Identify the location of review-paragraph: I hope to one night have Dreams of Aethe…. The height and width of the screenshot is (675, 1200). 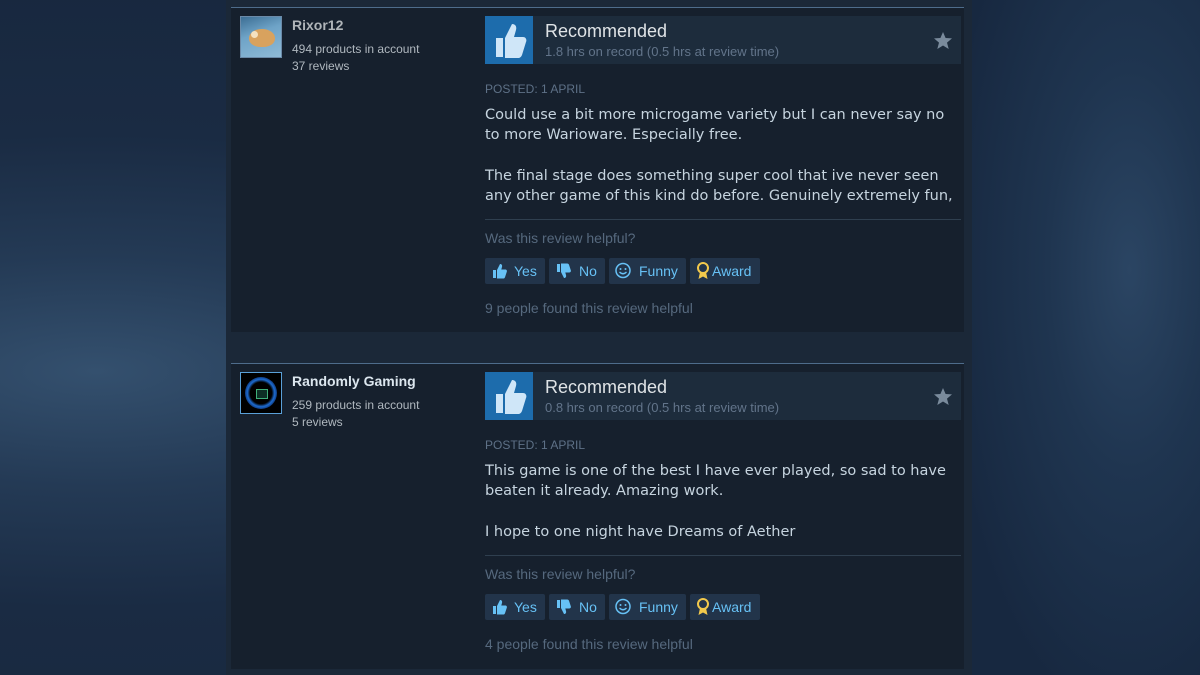
(640, 532).